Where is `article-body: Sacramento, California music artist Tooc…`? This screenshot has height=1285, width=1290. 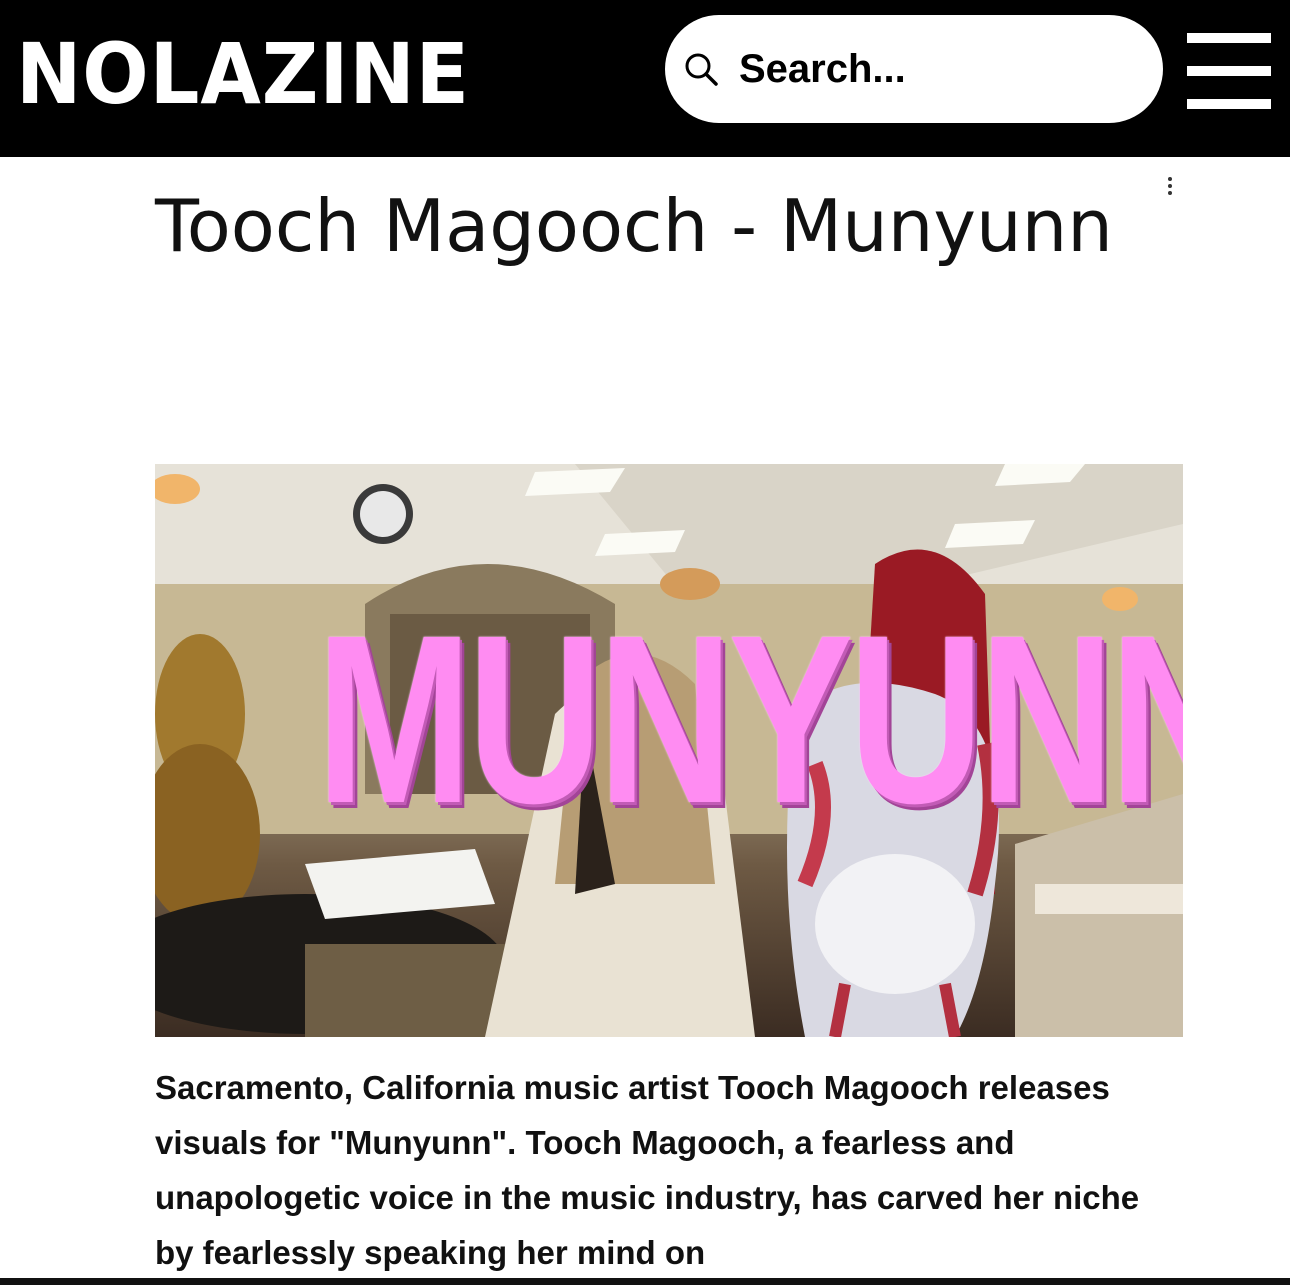
article-body: Sacramento, California music artist Tooc… is located at coordinates (647, 1170).